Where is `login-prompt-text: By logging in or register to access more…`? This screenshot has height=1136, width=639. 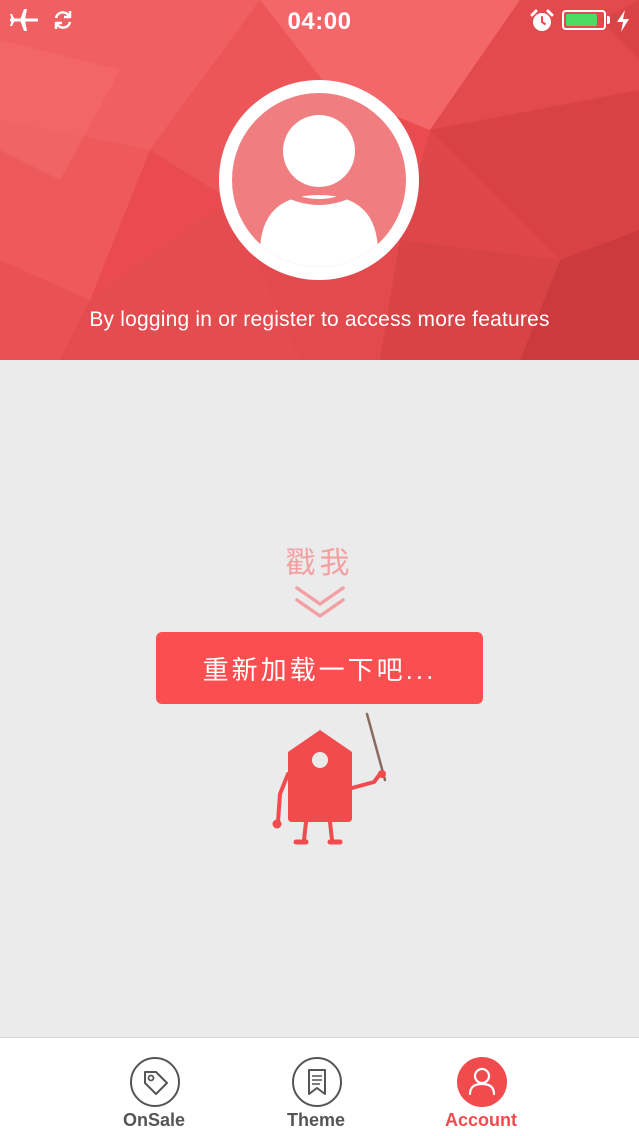 login-prompt-text: By logging in or register to access more… is located at coordinates (319, 320).